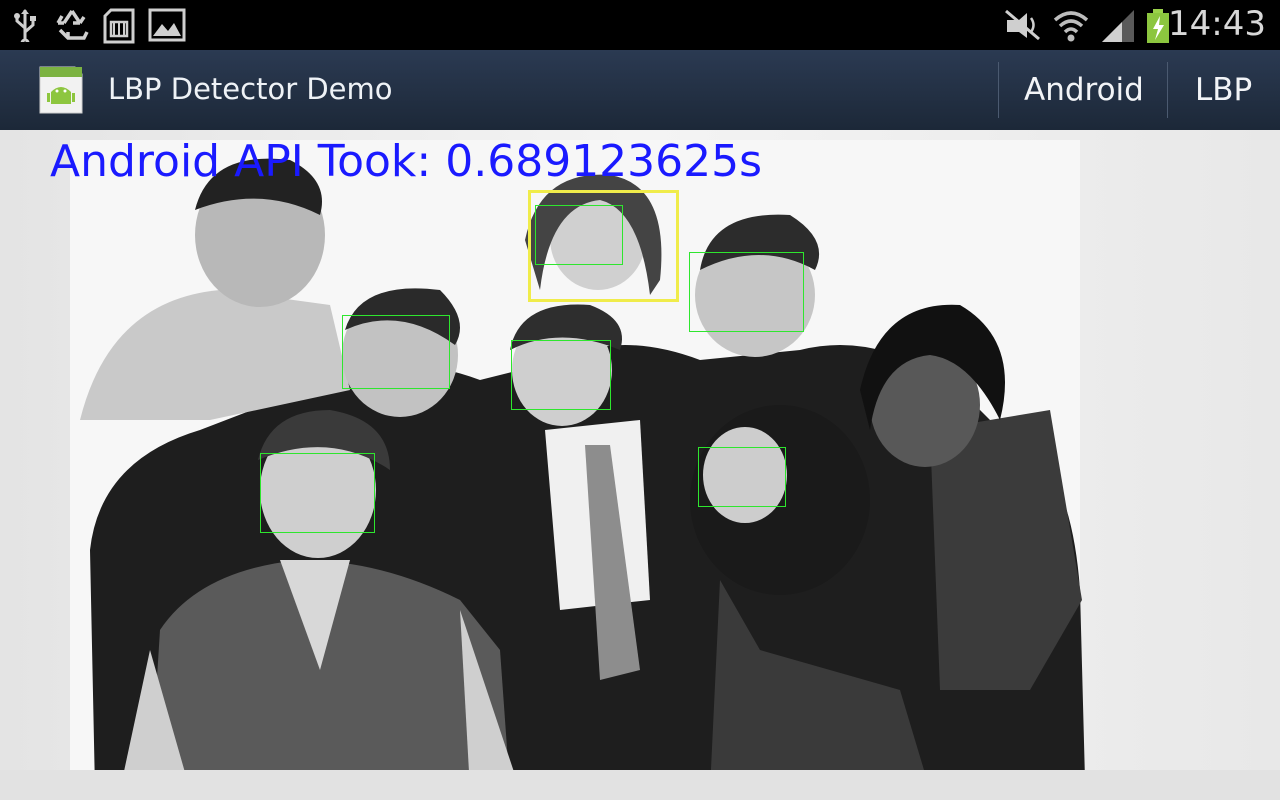 This screenshot has width=1280, height=800. I want to click on clock: 14:43, so click(1217, 24).